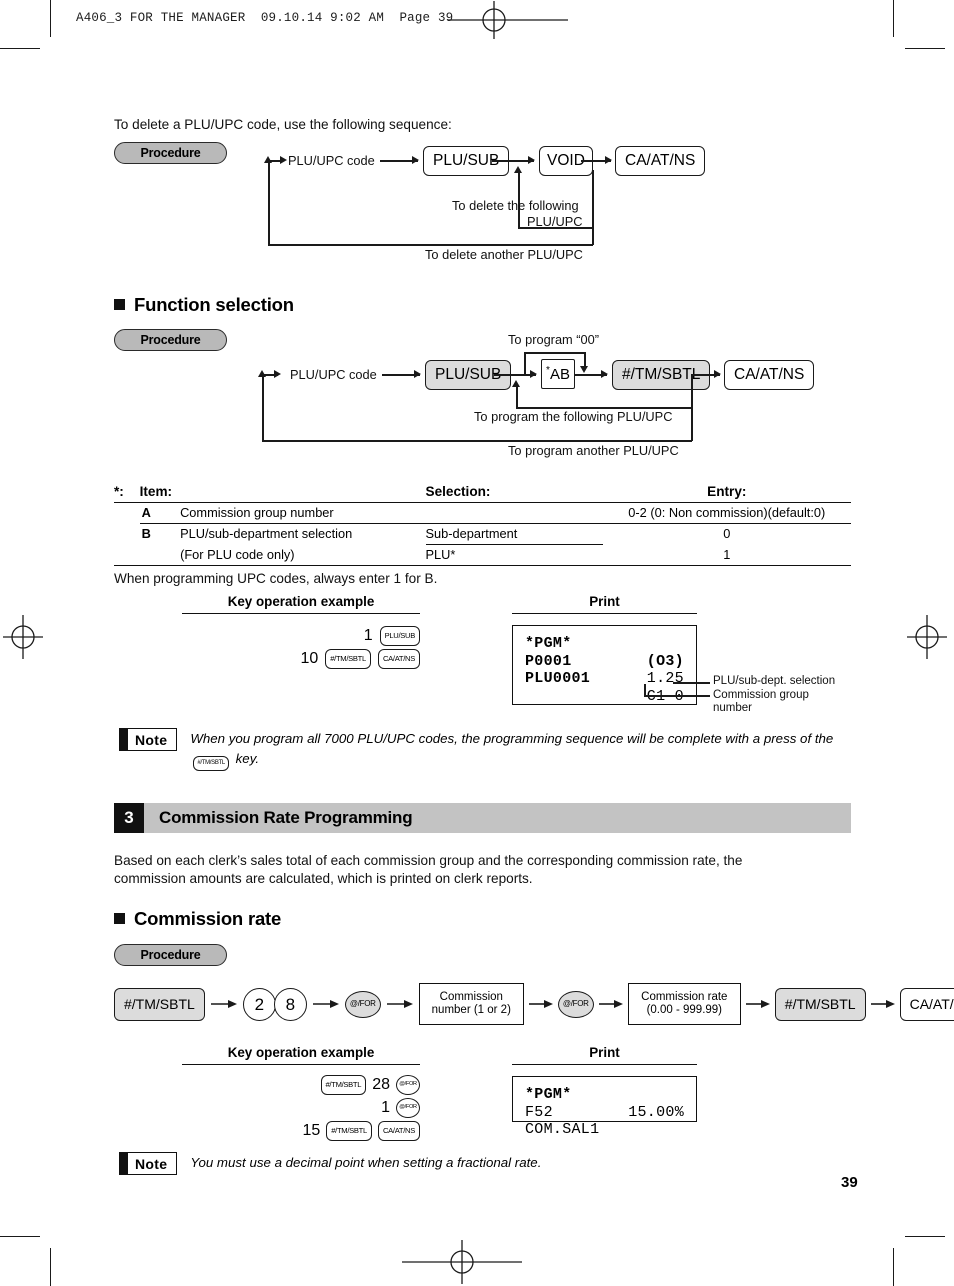 The height and width of the screenshot is (1286, 954). I want to click on key-ca-at-ns-example-2: CA/AT/NS, so click(398, 1131).